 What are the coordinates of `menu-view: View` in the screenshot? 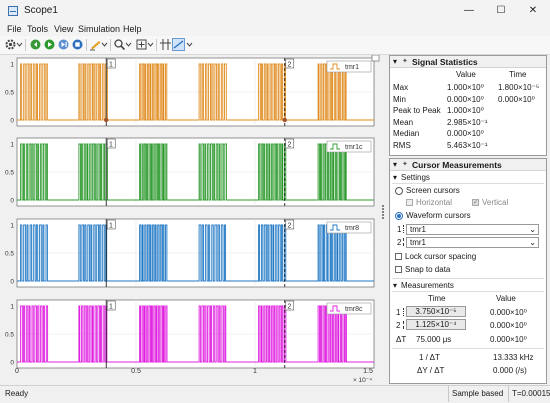 It's located at (63, 29).